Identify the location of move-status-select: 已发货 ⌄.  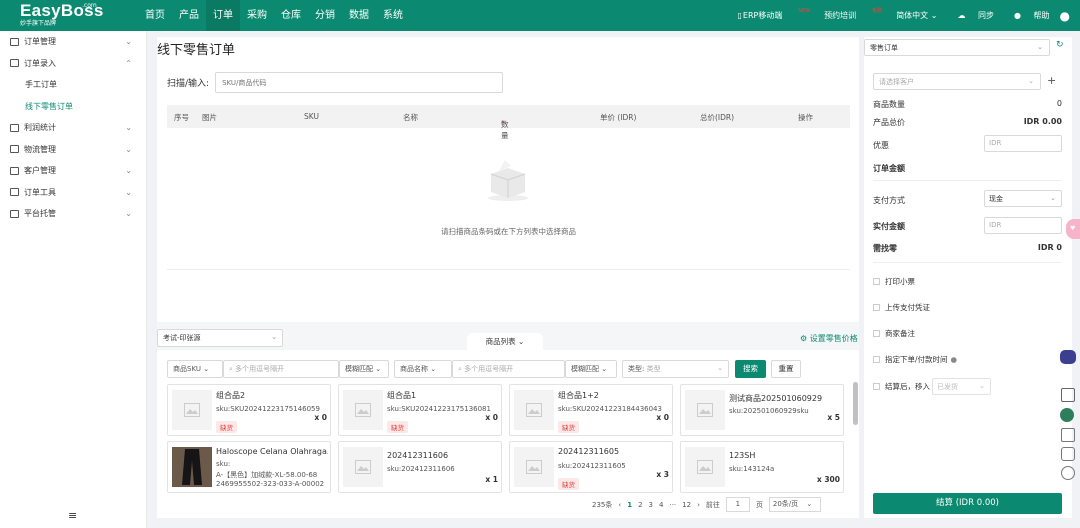
(961, 386).